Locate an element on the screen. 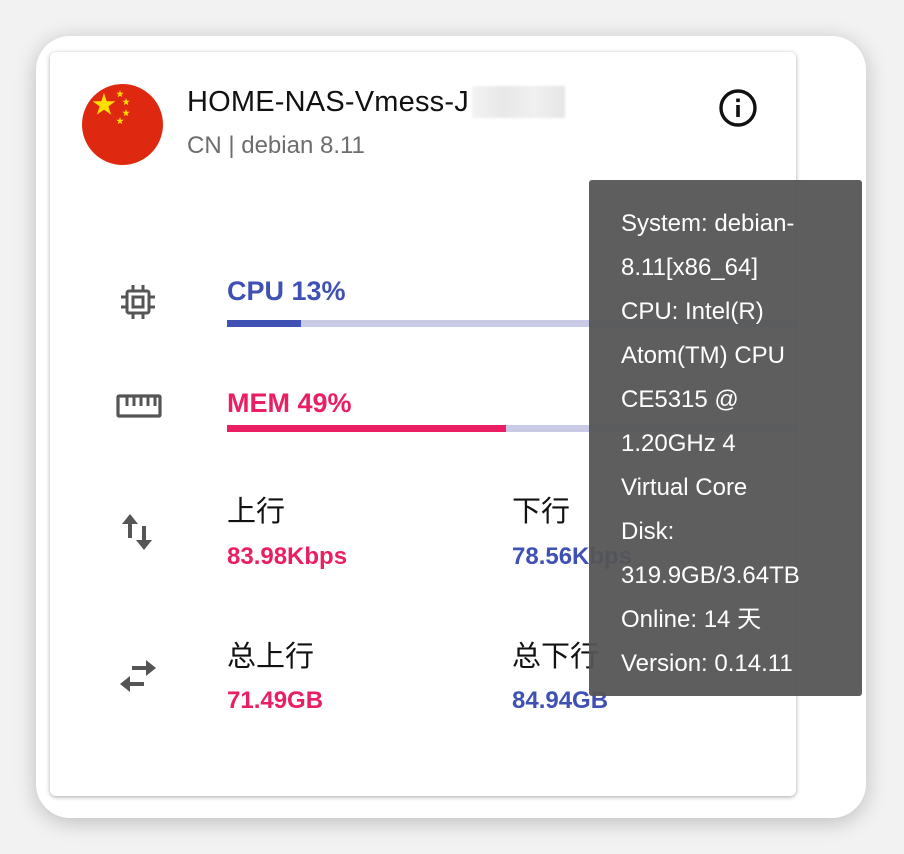 This screenshot has width=904, height=854. upload-speed-value: 83.98Kbps is located at coordinates (287, 556).